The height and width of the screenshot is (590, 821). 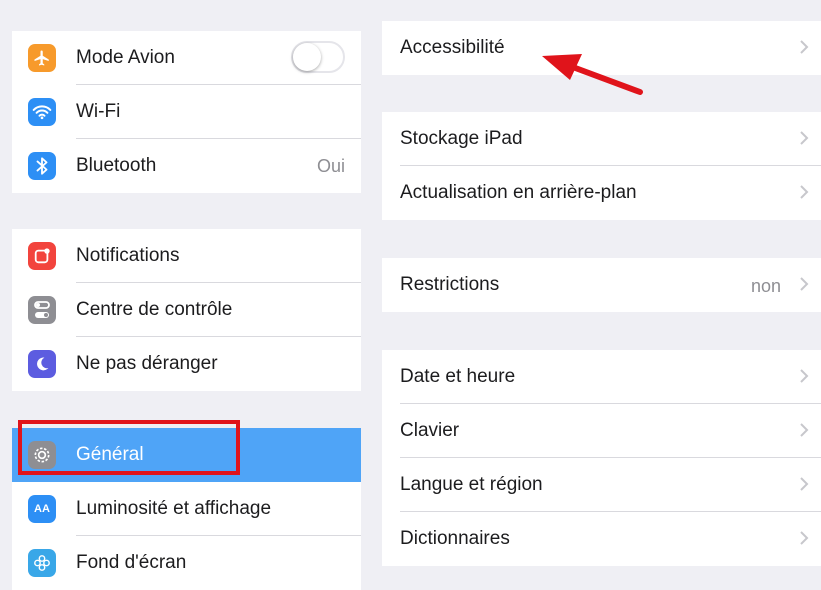 What do you see at coordinates (455, 538) in the screenshot?
I see `row-label: Dictionnaires` at bounding box center [455, 538].